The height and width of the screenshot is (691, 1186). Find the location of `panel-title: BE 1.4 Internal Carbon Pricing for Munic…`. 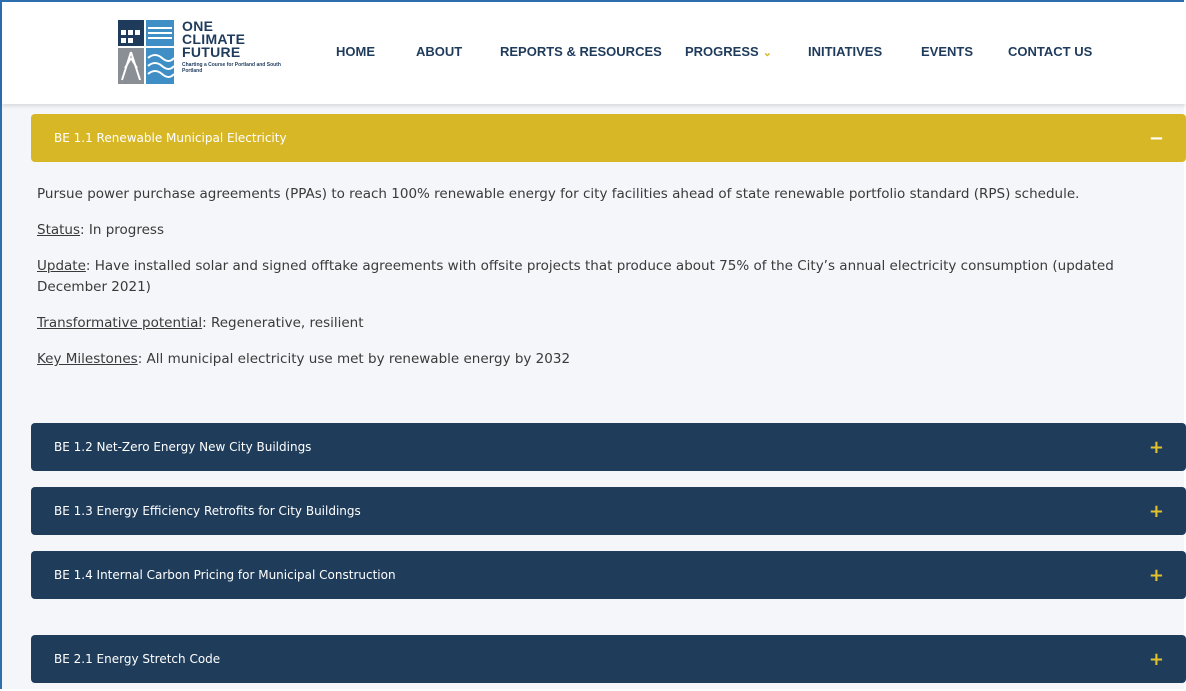

panel-title: BE 1.4 Internal Carbon Pricing for Munic… is located at coordinates (225, 575).